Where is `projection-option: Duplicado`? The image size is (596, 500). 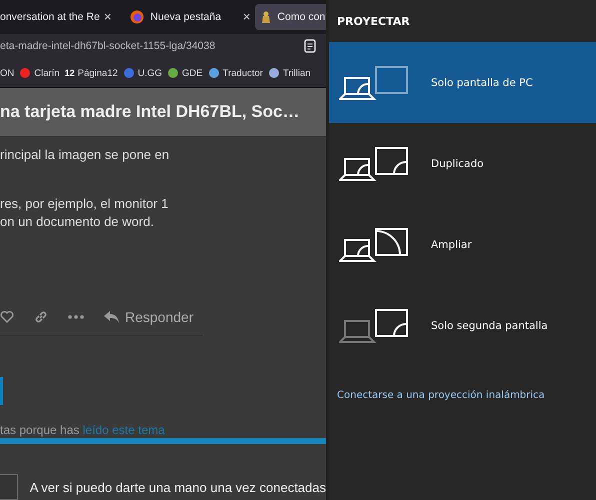 projection-option: Duplicado is located at coordinates (462, 163).